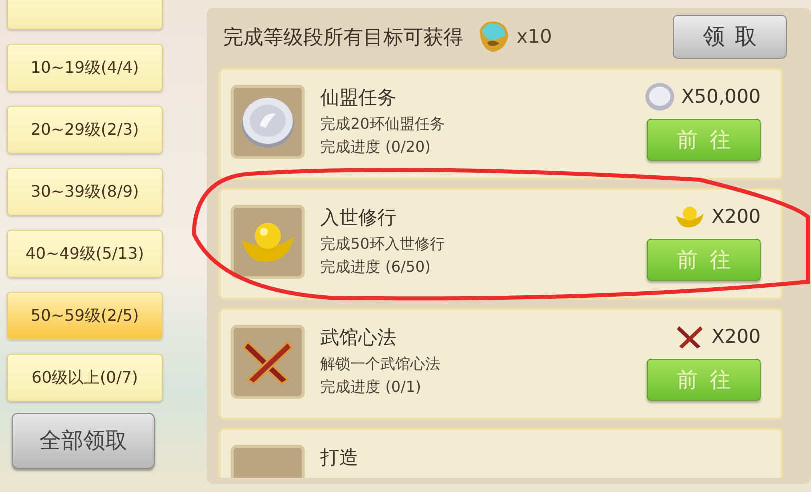 Image resolution: width=811 pixels, height=492 pixels. I want to click on level-tab: 10~19级(4/4), so click(85, 68).